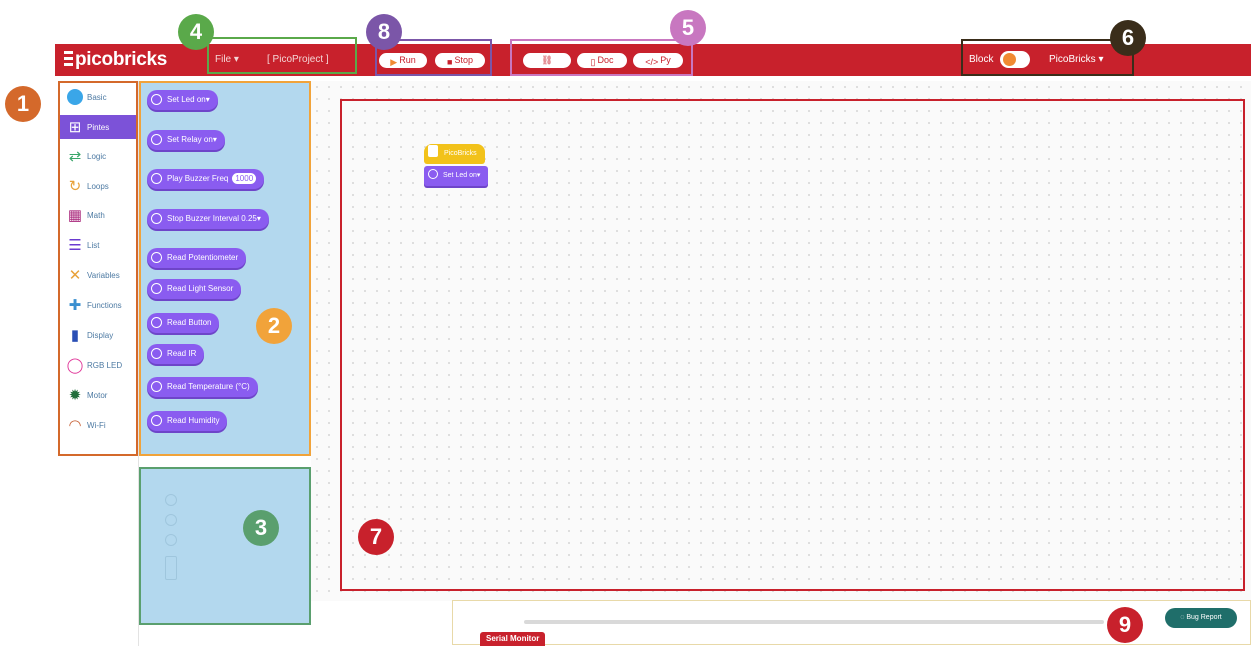  I want to click on badge-1: 1, so click(23, 104).